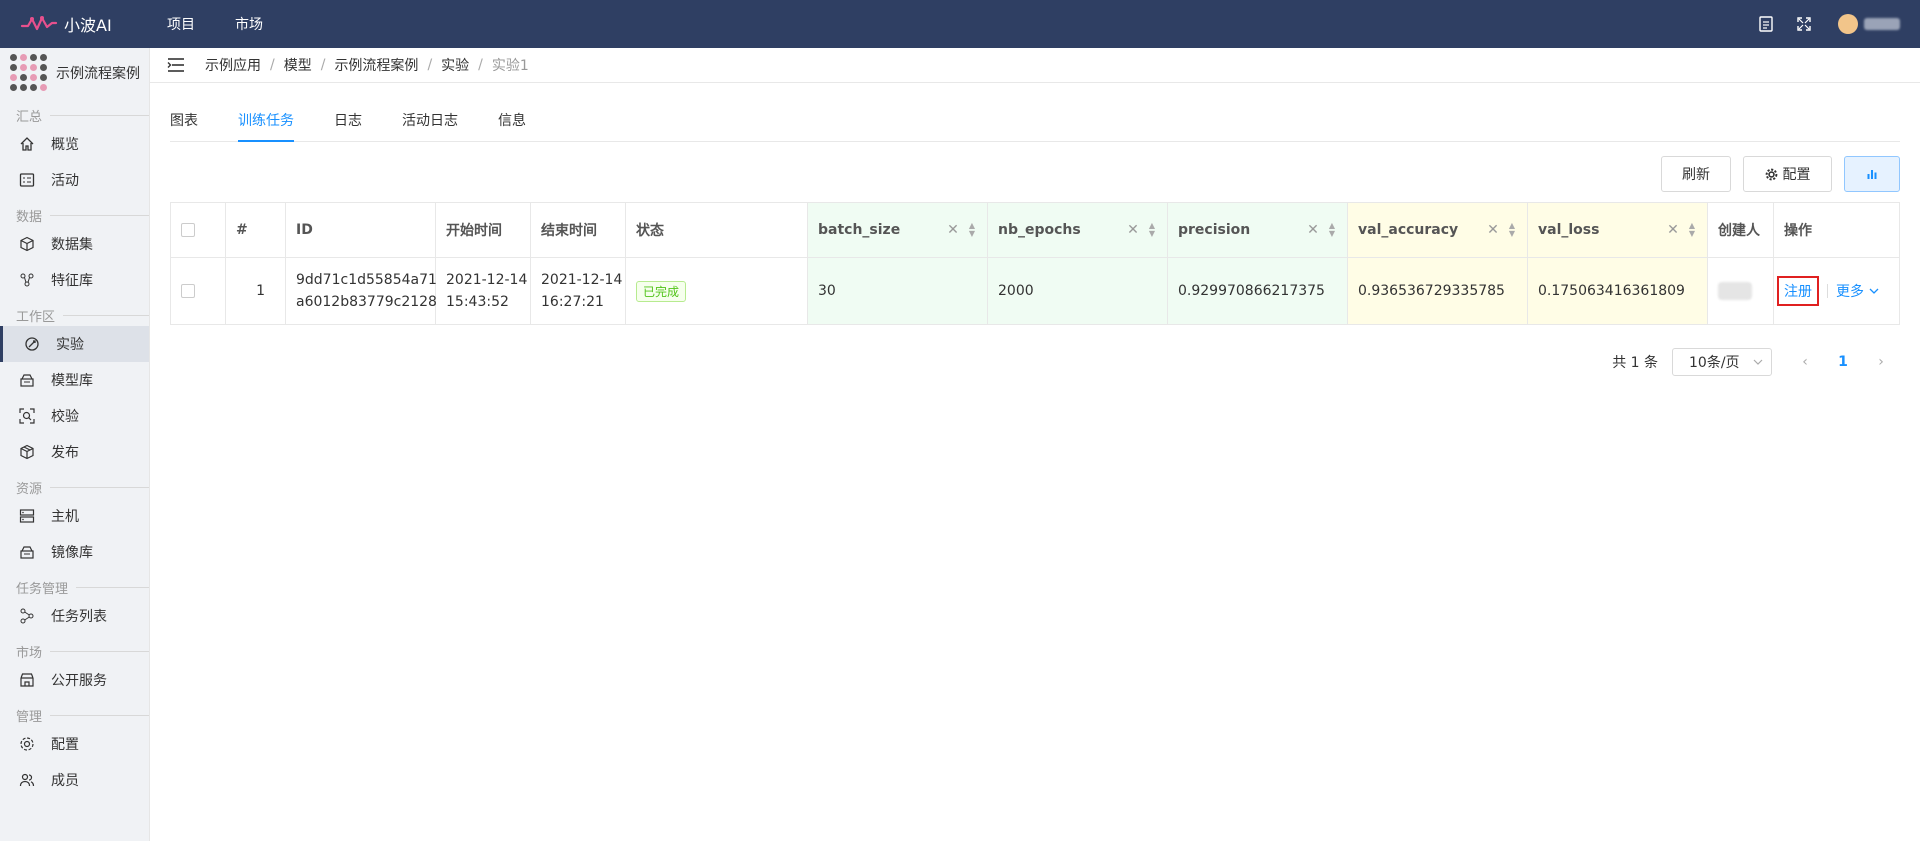 This screenshot has width=1920, height=841. What do you see at coordinates (1804, 24) in the screenshot?
I see `fullscreen-icon` at bounding box center [1804, 24].